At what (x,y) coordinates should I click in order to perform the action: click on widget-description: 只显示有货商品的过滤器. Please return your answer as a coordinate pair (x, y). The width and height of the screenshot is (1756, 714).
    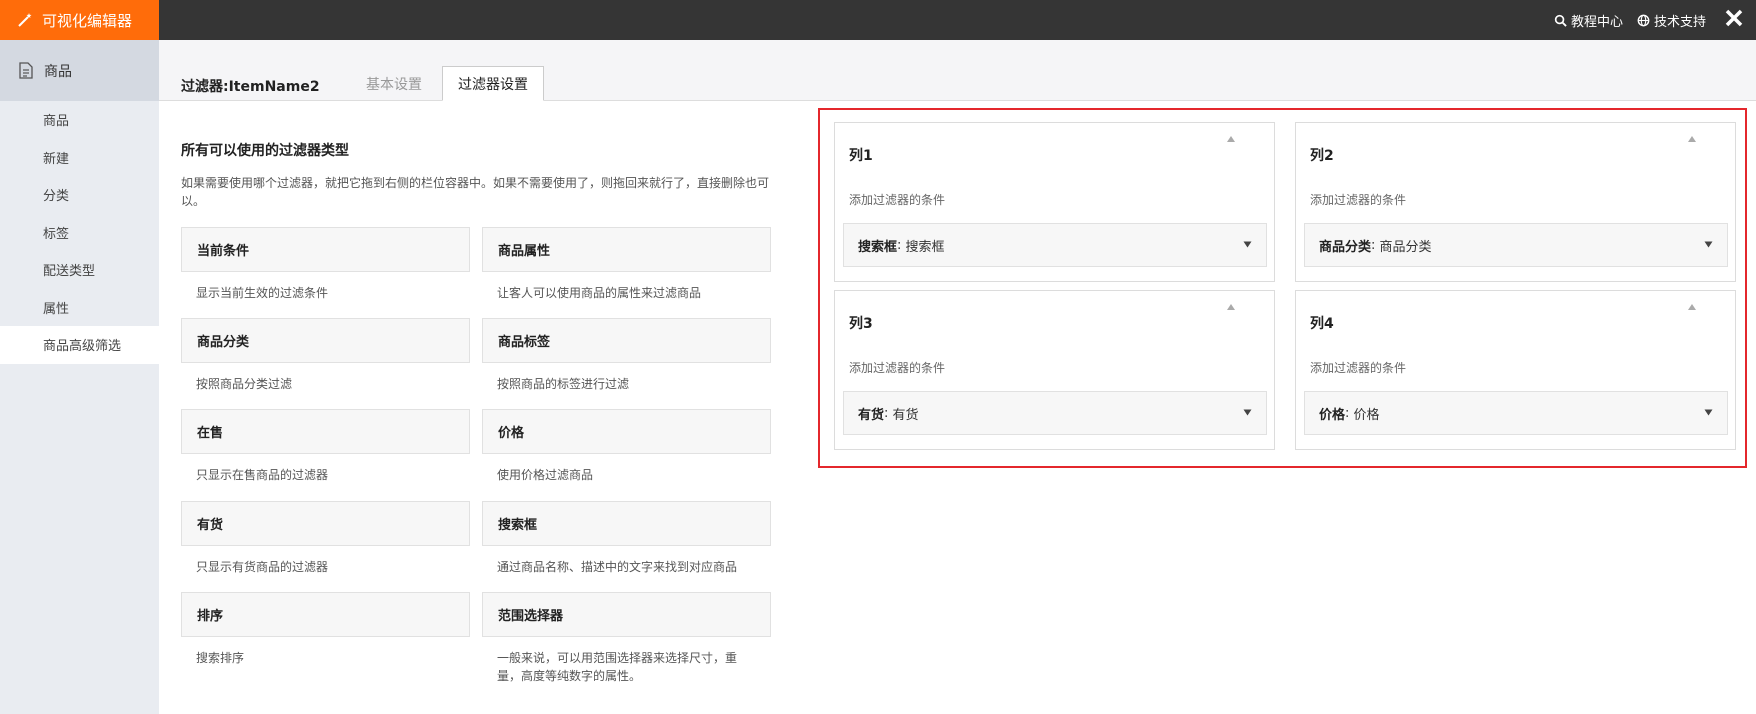
    Looking at the image, I should click on (262, 567).